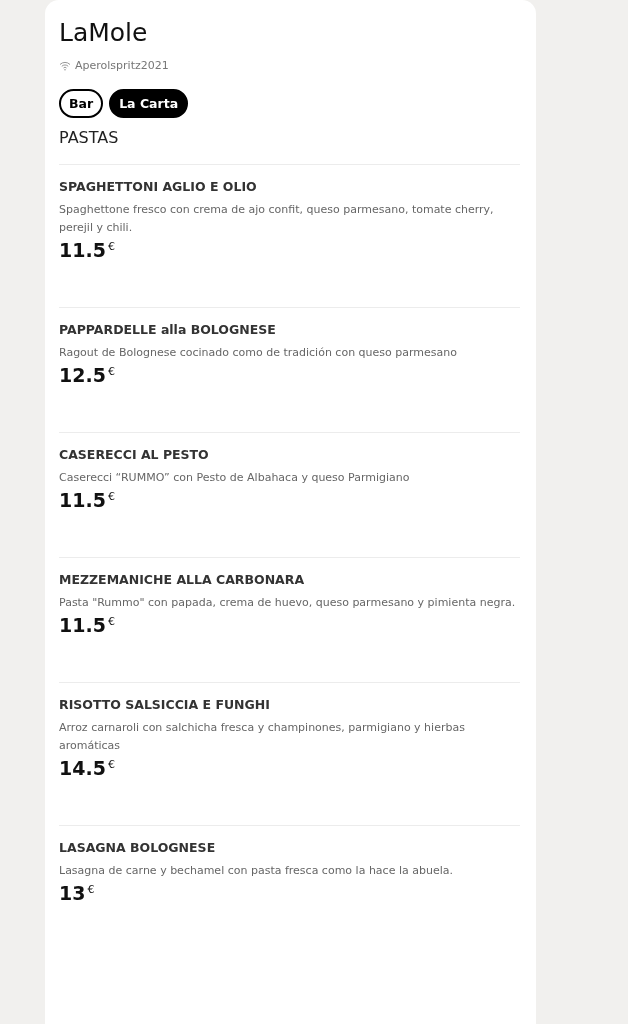 The width and height of the screenshot is (628, 1024). Describe the element at coordinates (134, 454) in the screenshot. I see `dish-name: CASERECCI AL PESTO` at that location.